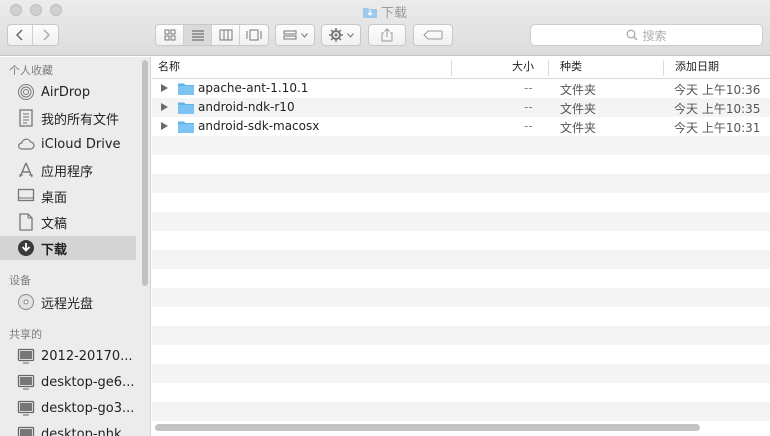 This screenshot has height=436, width=770. I want to click on icon-view-icon, so click(169, 35).